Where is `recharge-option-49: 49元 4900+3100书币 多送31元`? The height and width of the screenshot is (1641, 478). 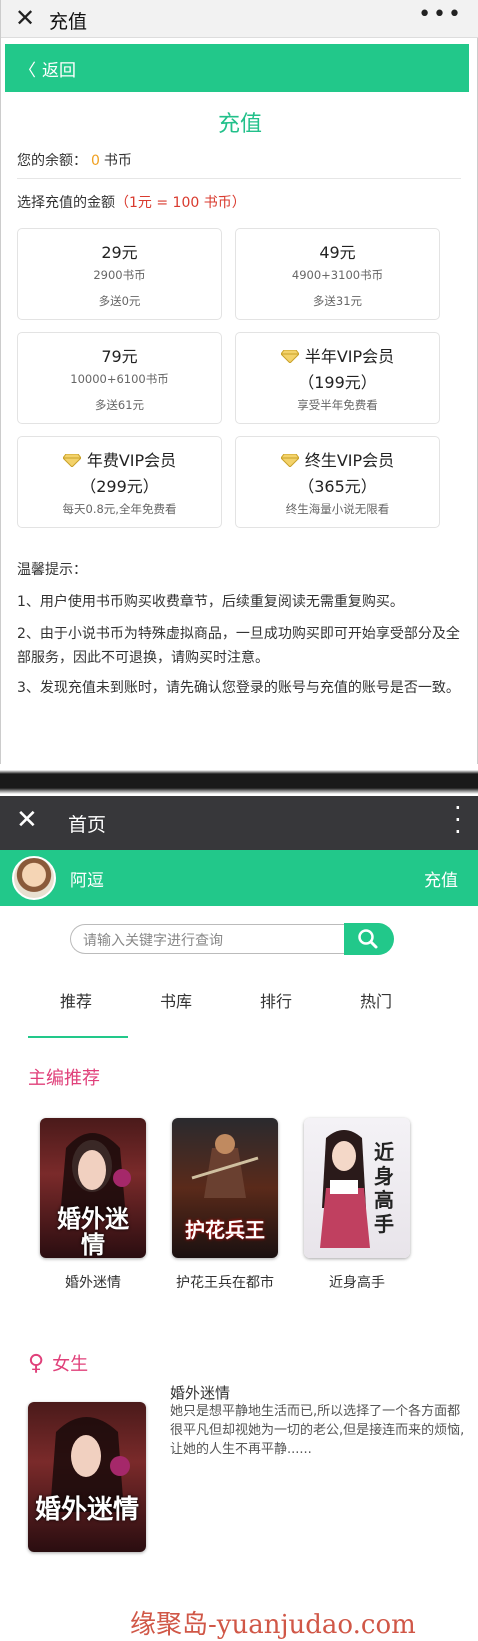
recharge-option-49: 49元 4900+3100书币 多送31元 is located at coordinates (337, 274).